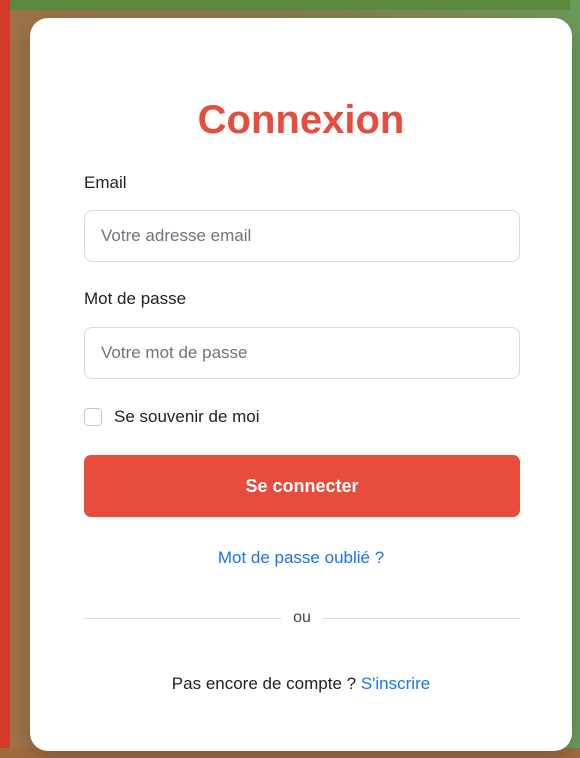 The image size is (580, 758). I want to click on signup-row: Pas encore de compte ? S'inscrire, so click(301, 684).